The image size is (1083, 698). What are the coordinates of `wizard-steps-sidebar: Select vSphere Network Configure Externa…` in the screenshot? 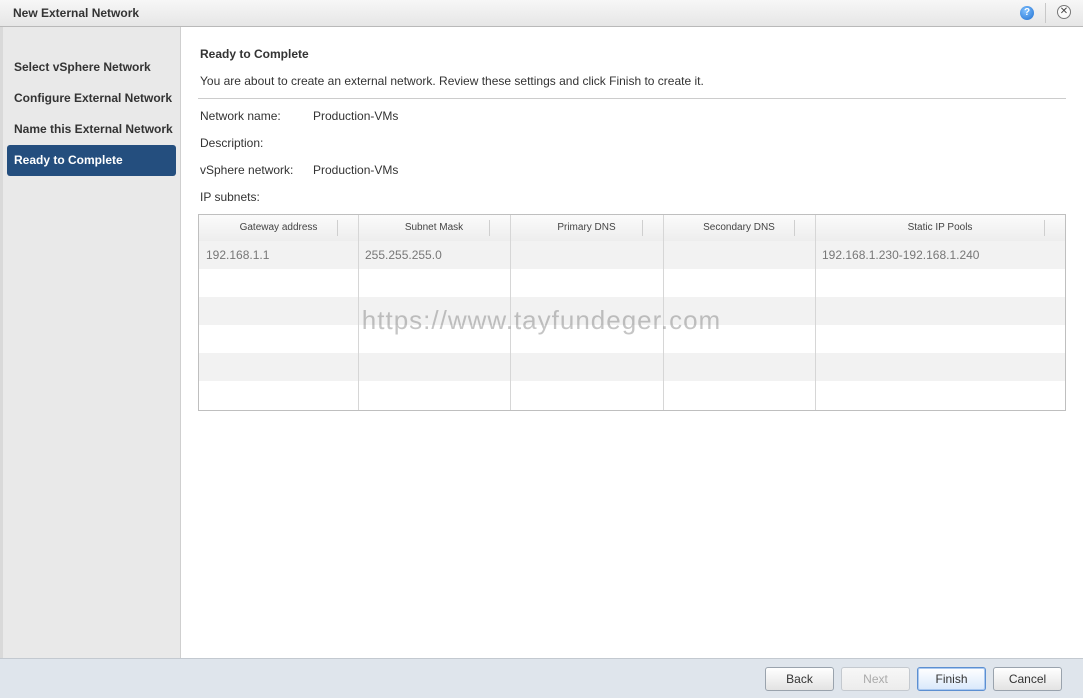 It's located at (92, 342).